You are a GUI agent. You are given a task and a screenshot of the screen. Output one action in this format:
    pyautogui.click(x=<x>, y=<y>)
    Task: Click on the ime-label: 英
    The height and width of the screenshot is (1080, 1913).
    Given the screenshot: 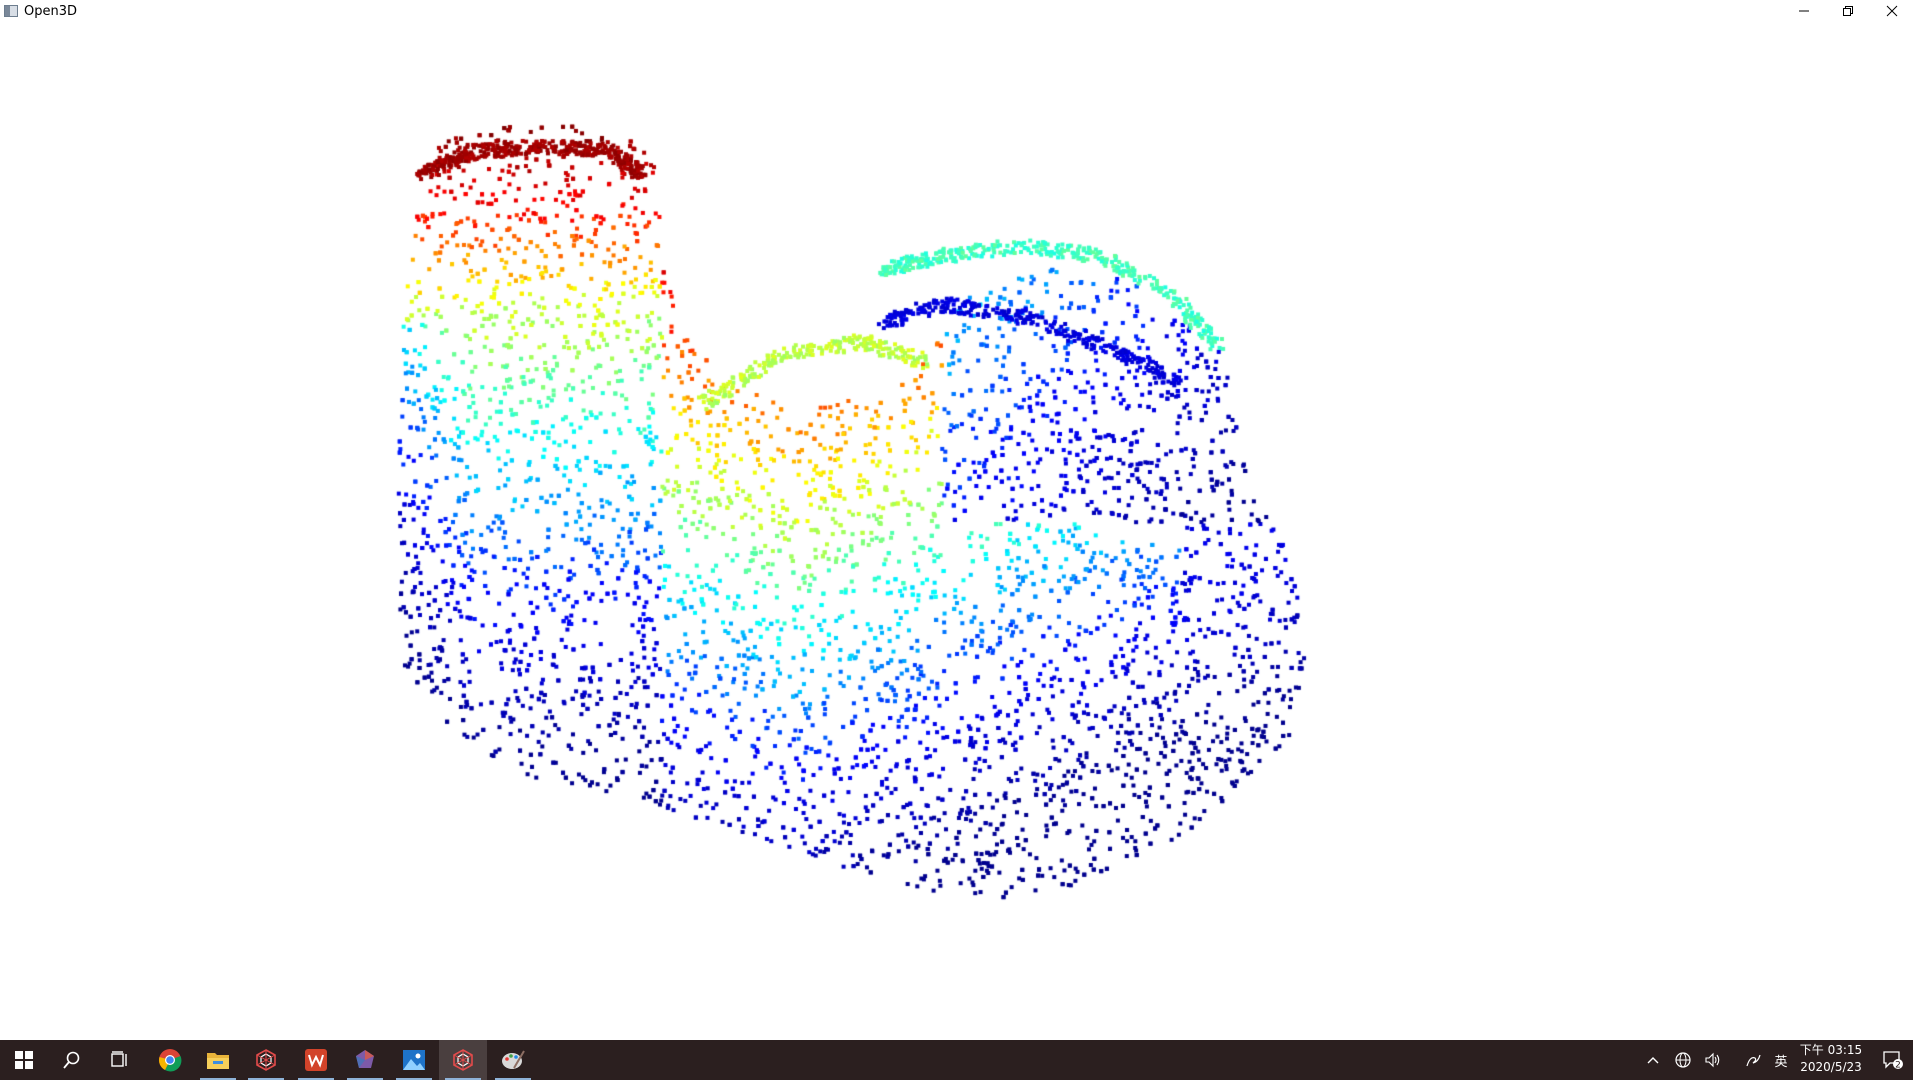 What is the action you would take?
    pyautogui.click(x=1781, y=1062)
    